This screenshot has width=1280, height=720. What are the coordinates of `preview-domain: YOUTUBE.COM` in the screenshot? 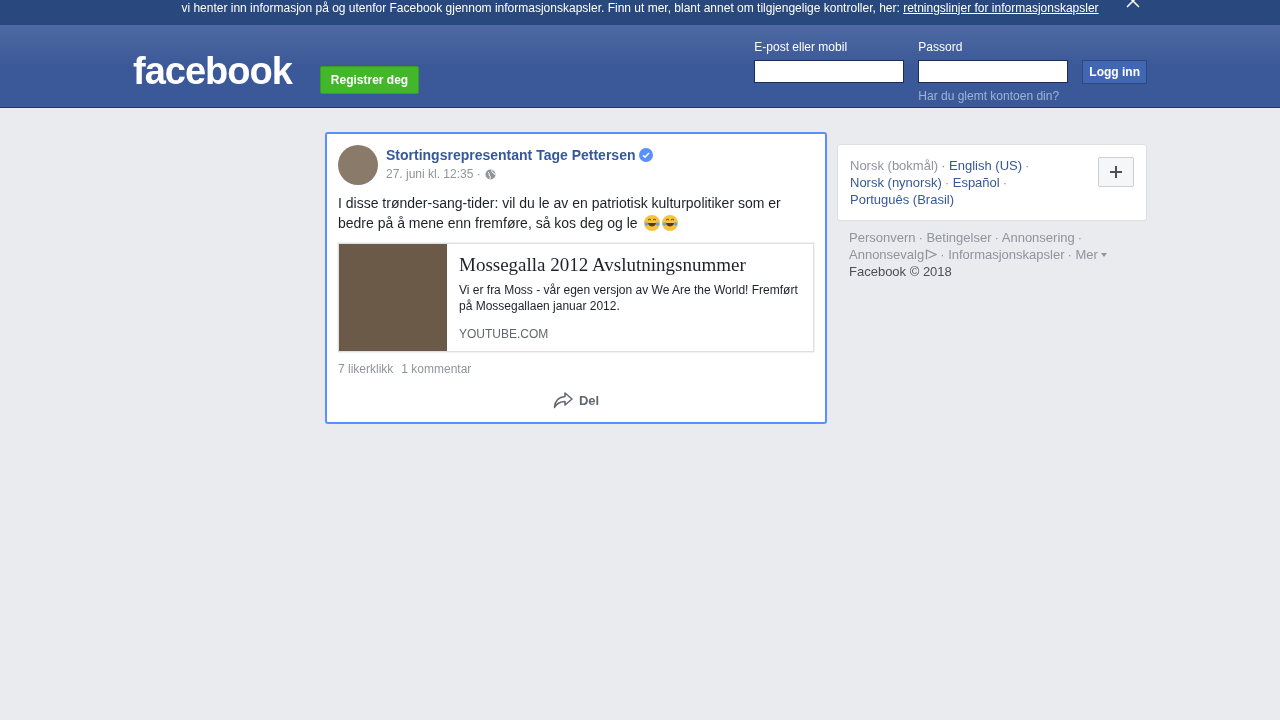 It's located at (504, 334).